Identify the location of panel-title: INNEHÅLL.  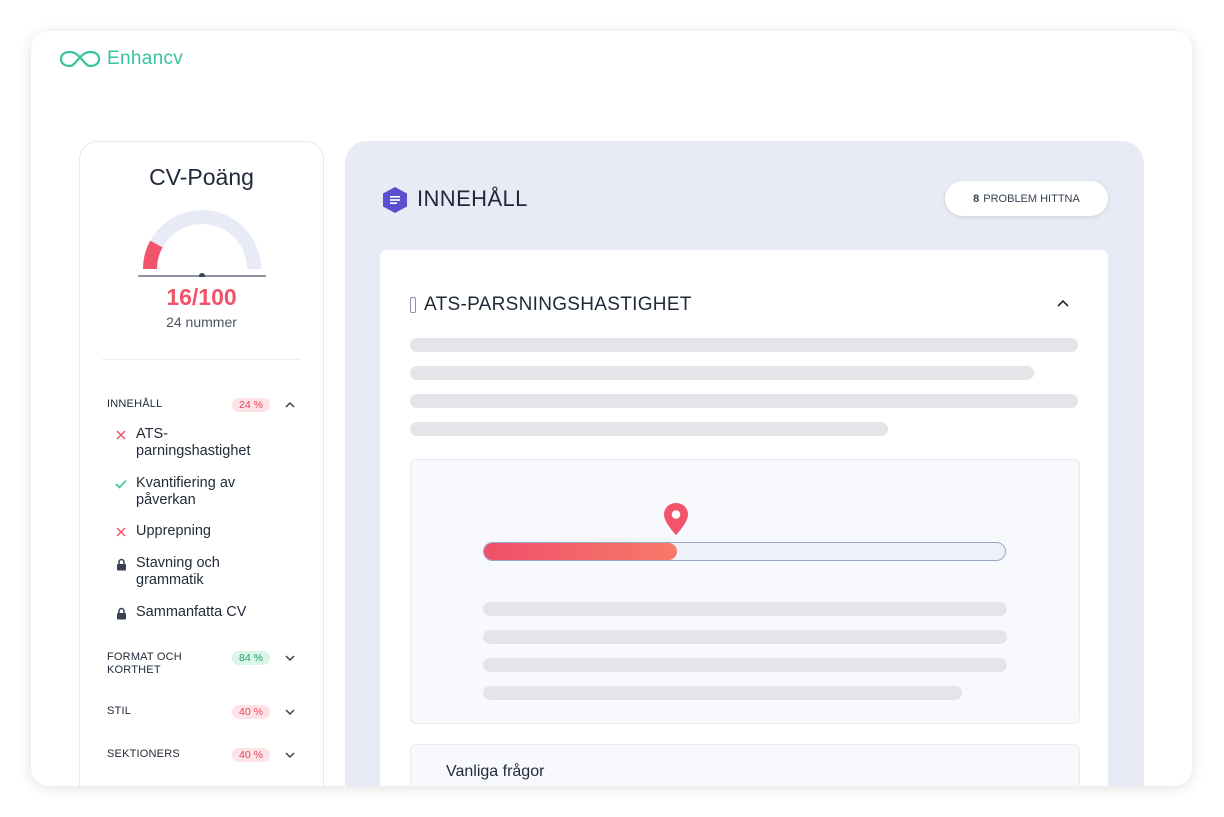
(472, 198).